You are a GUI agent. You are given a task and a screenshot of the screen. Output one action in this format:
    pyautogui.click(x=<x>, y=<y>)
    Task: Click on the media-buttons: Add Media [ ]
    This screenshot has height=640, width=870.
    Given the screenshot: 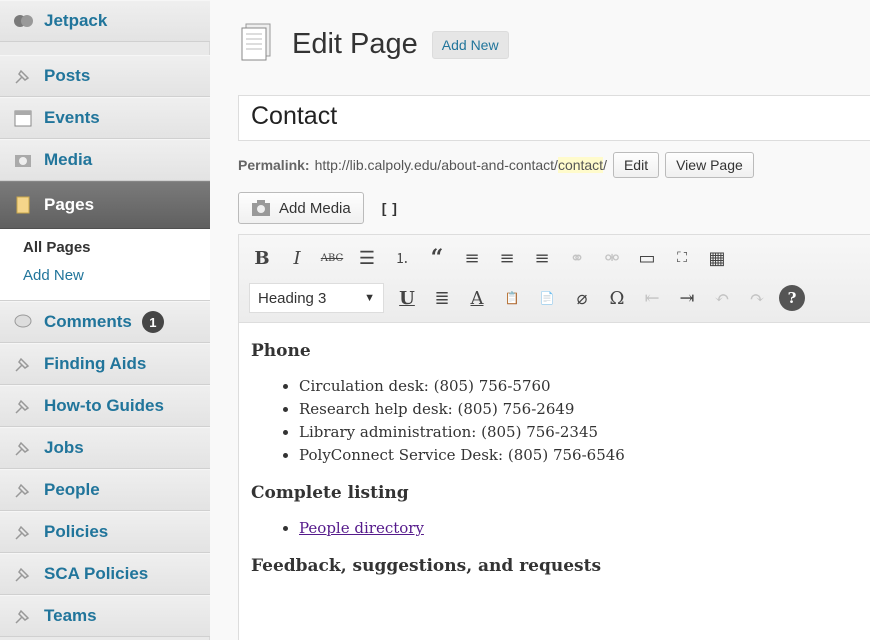 What is the action you would take?
    pyautogui.click(x=318, y=208)
    